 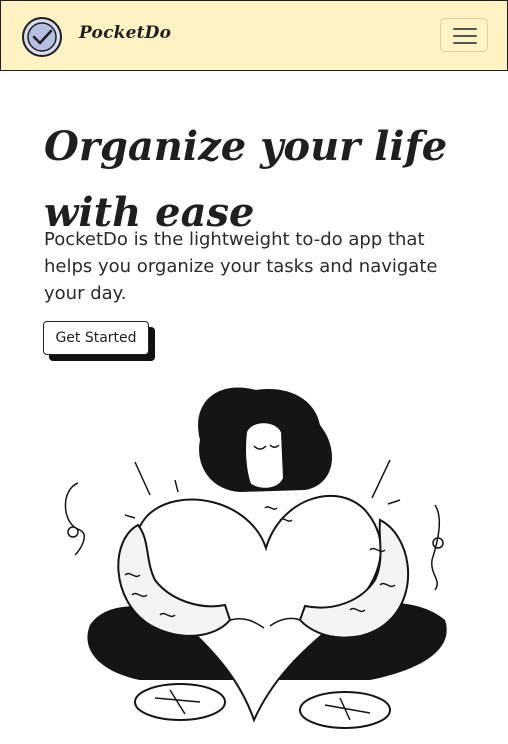 I want to click on hero-title-line1: Organize your life, so click(x=246, y=146).